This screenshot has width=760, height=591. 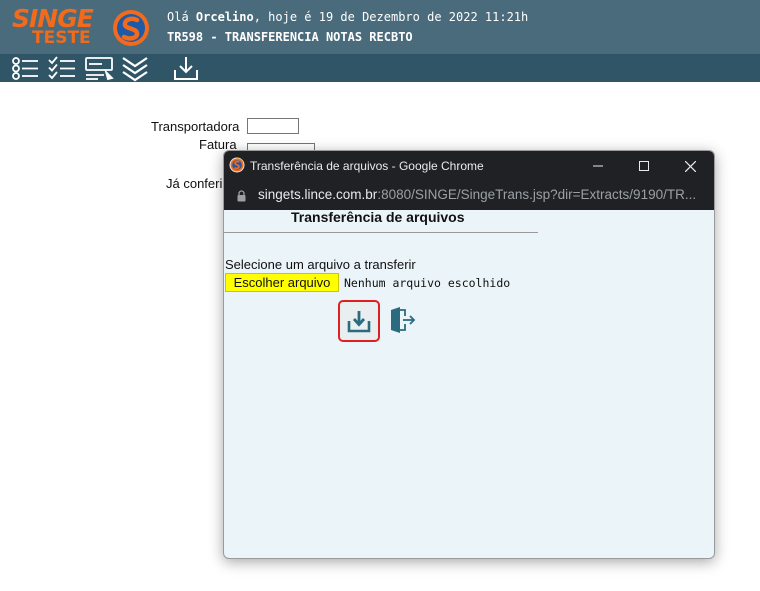 What do you see at coordinates (378, 217) in the screenshot?
I see `popup-heading: Transferência de arquivos` at bounding box center [378, 217].